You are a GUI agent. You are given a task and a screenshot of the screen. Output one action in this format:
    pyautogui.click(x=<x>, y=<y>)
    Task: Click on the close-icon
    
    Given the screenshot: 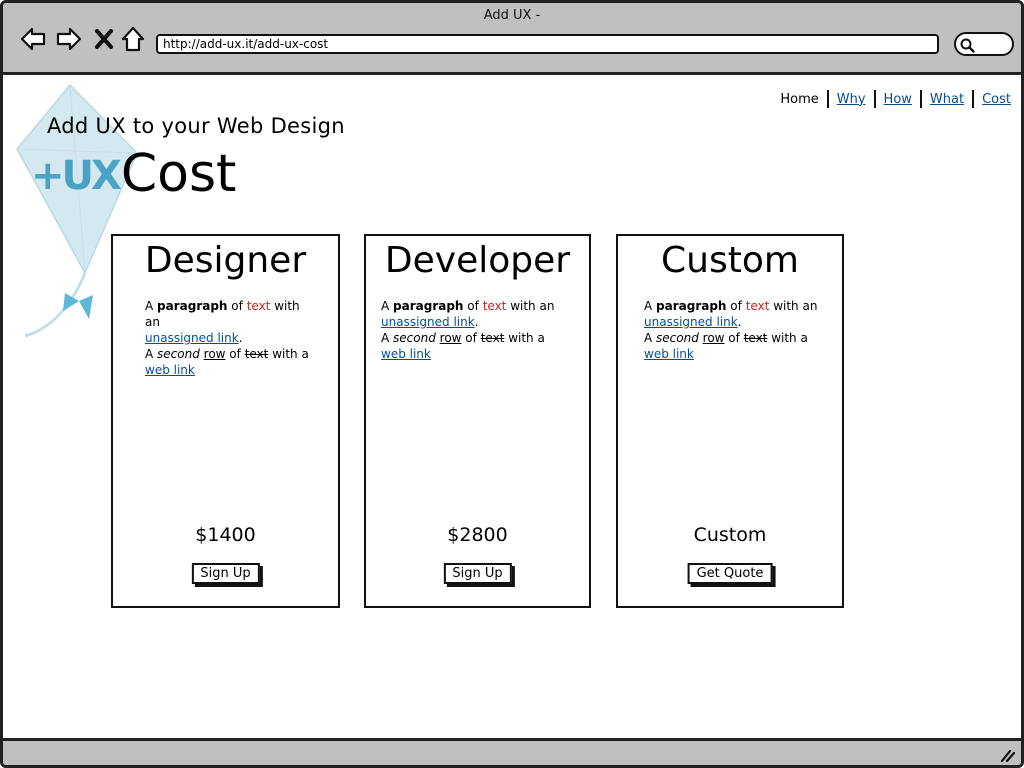 What is the action you would take?
    pyautogui.click(x=104, y=39)
    